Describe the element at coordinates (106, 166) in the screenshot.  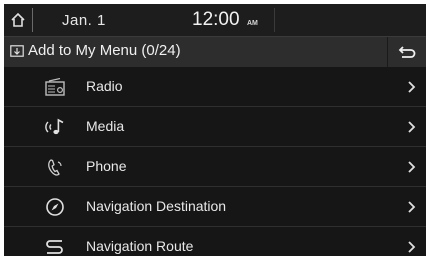
I see `menu-item-label: Phone` at that location.